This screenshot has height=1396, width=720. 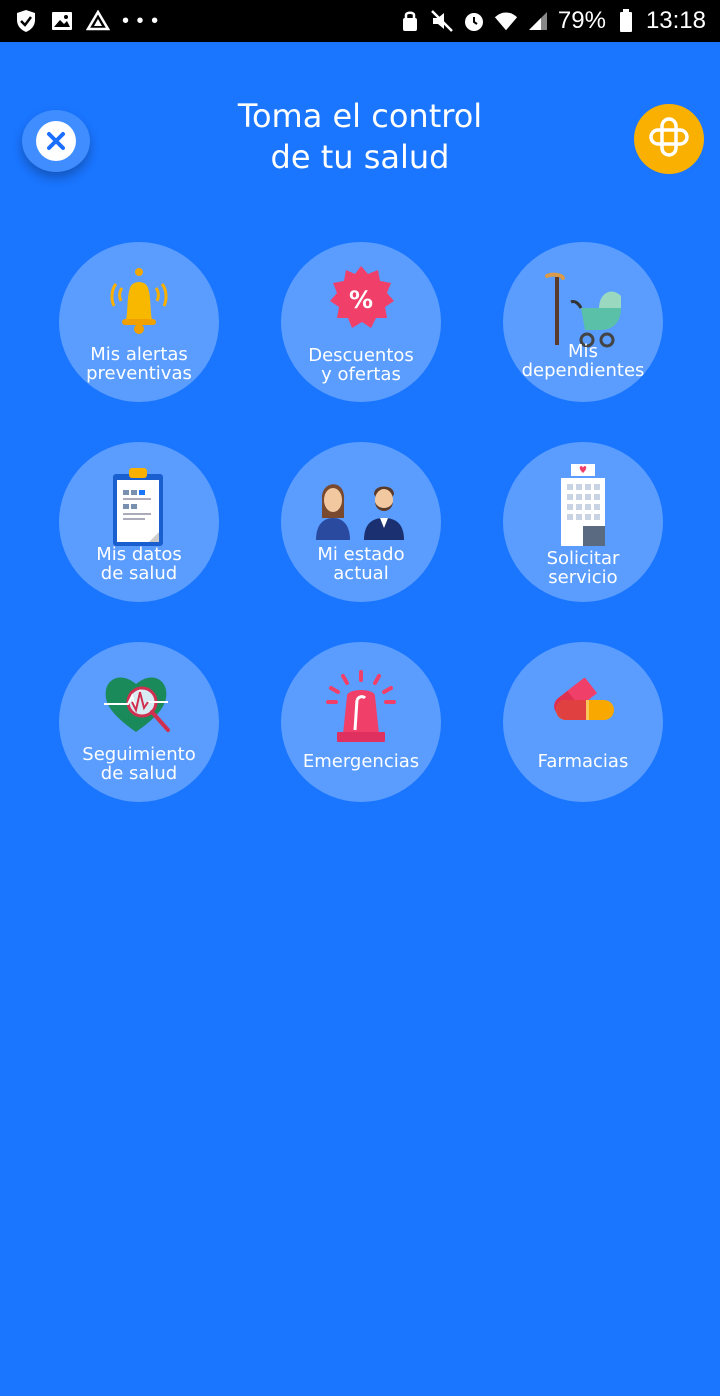 What do you see at coordinates (361, 365) in the screenshot?
I see `tile-label: Descuentos y ofertas` at bounding box center [361, 365].